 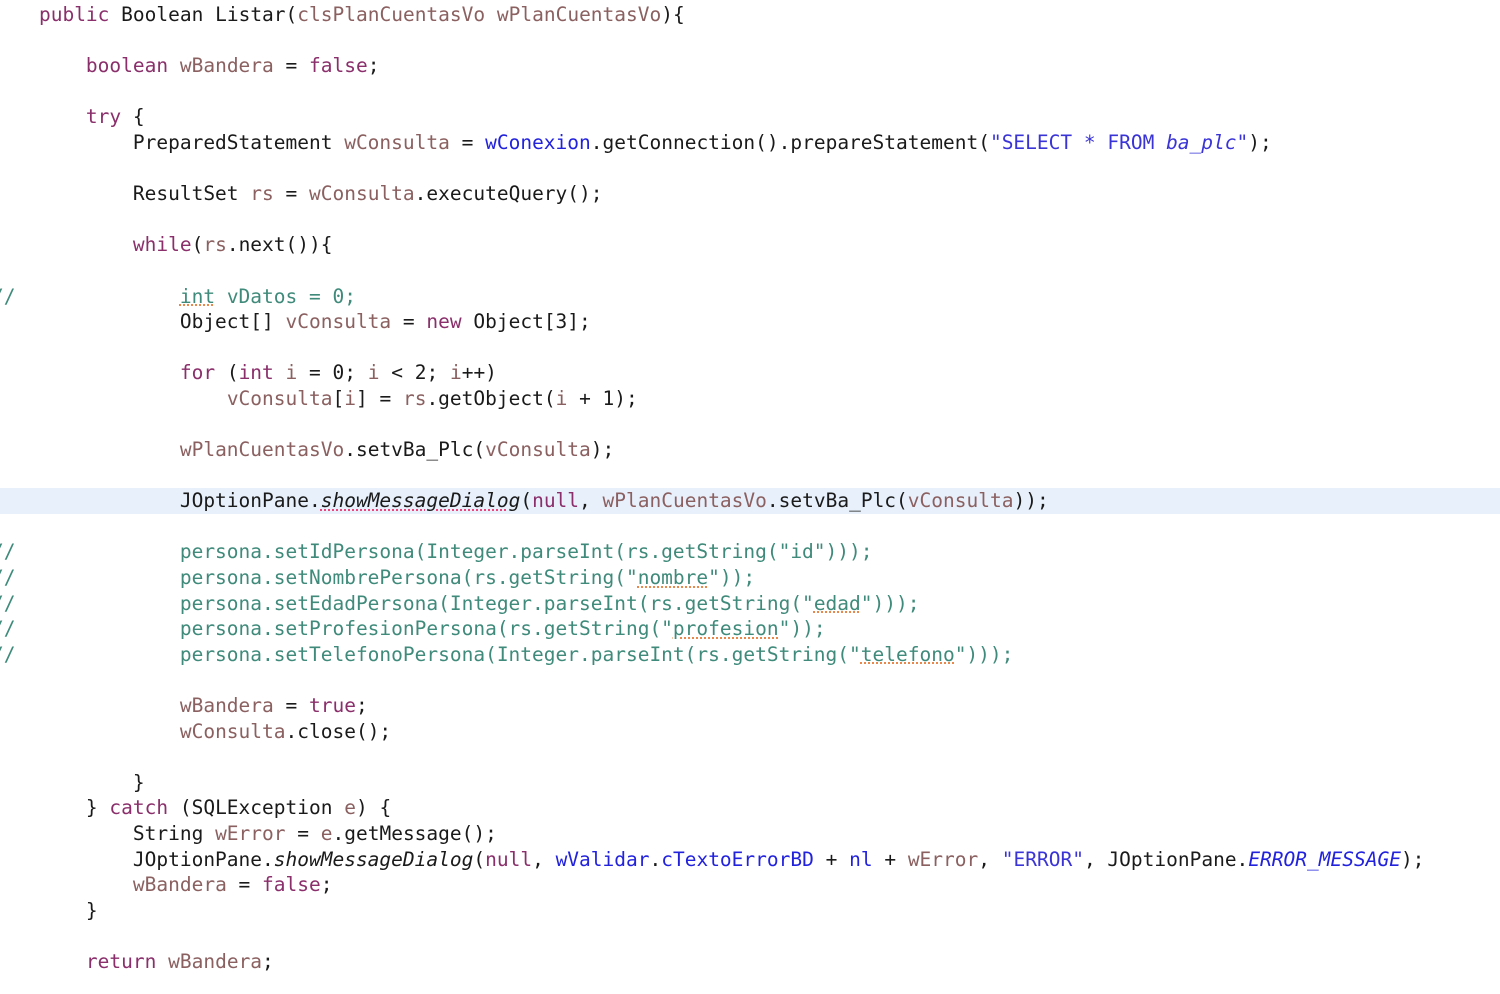 What do you see at coordinates (285, 731) in the screenshot?
I see `code-line-text: wConsulta.close();` at bounding box center [285, 731].